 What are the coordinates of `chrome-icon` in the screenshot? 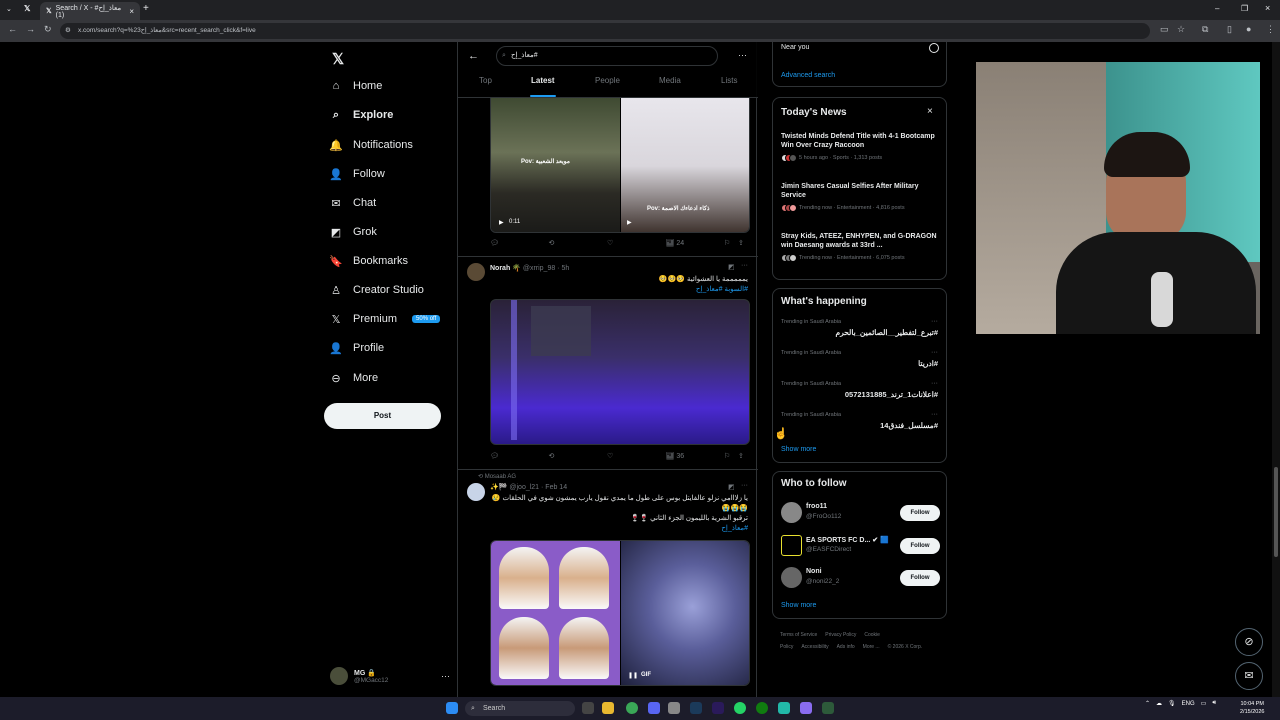 It's located at (632, 708).